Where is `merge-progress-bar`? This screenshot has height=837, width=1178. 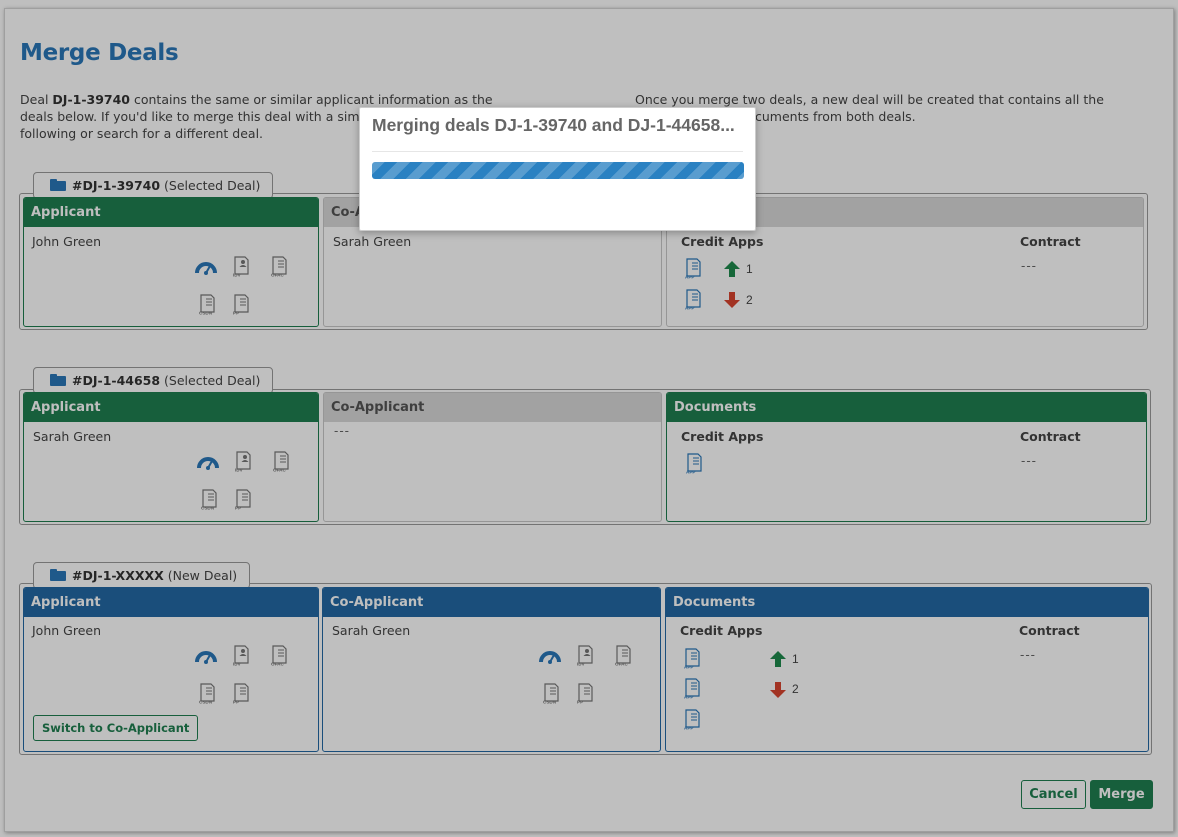 merge-progress-bar is located at coordinates (558, 170).